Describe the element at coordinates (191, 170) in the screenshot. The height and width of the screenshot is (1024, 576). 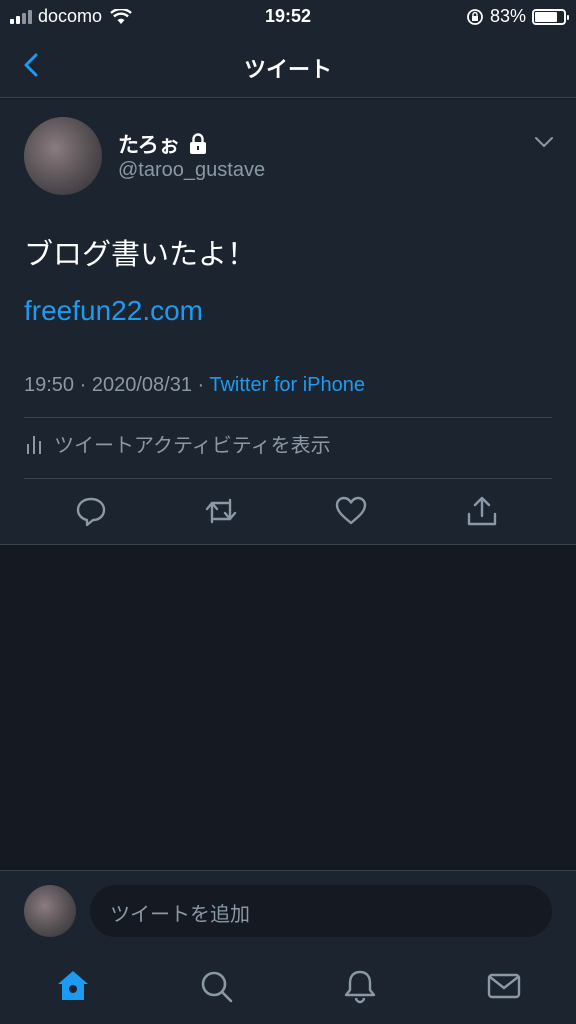
I see `user-handle: @taroo_gustave` at that location.